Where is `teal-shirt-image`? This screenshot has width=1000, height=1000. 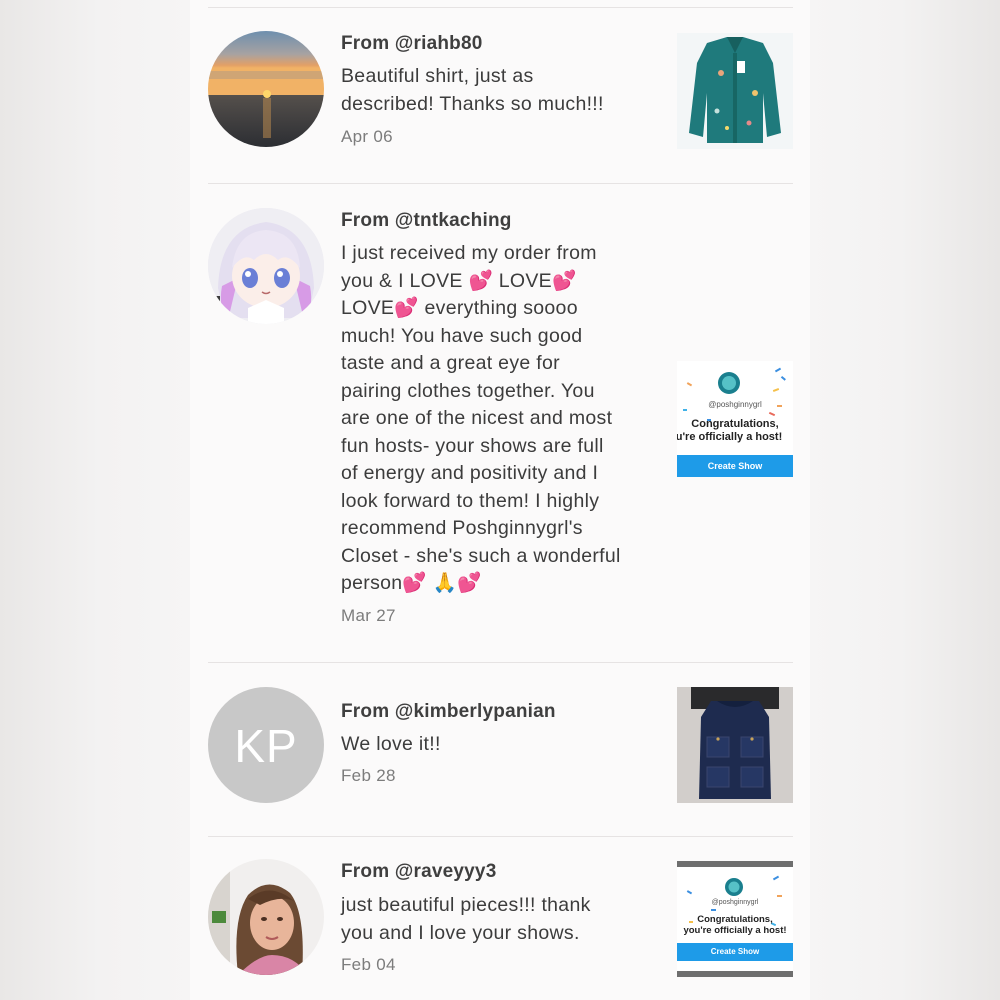 teal-shirt-image is located at coordinates (735, 91).